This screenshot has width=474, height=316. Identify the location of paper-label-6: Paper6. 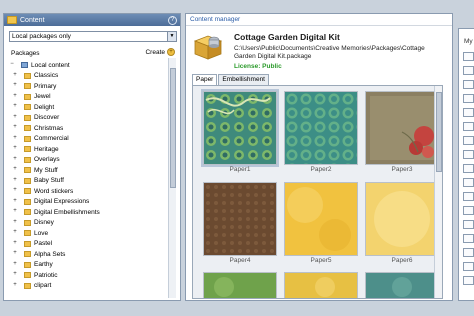
(402, 260).